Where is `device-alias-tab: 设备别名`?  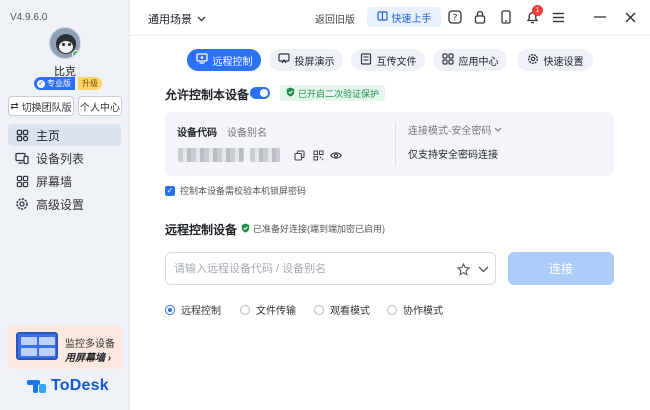
device-alias-tab: 设备别名 is located at coordinates (247, 131).